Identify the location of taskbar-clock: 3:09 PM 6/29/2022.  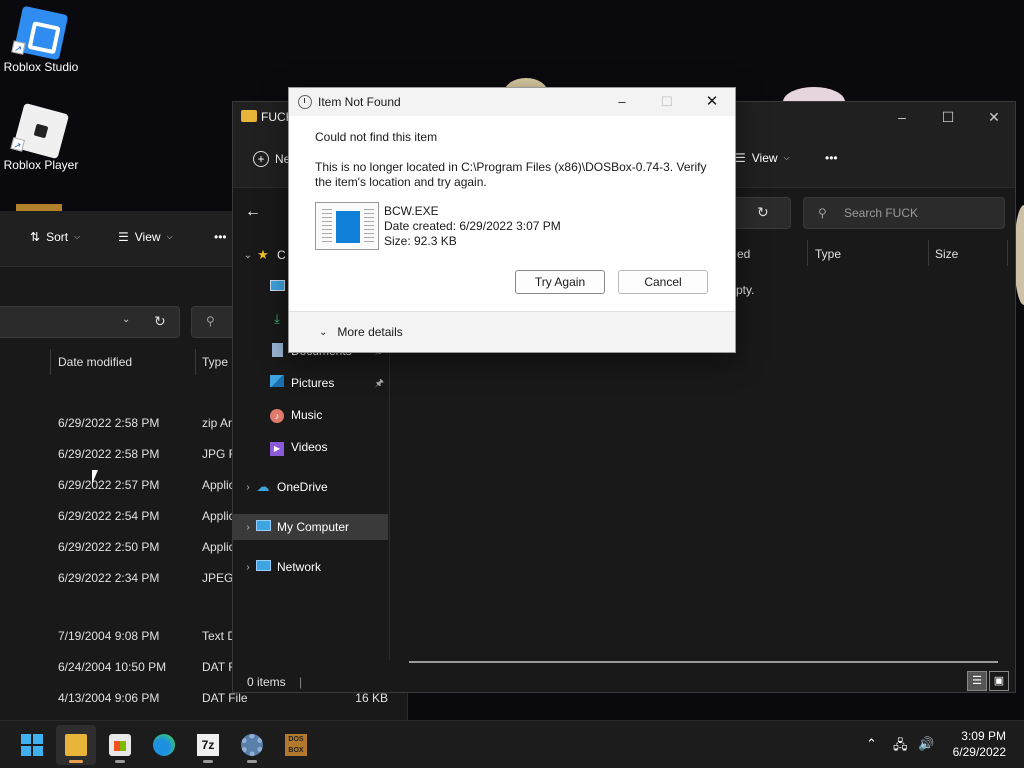
(979, 744).